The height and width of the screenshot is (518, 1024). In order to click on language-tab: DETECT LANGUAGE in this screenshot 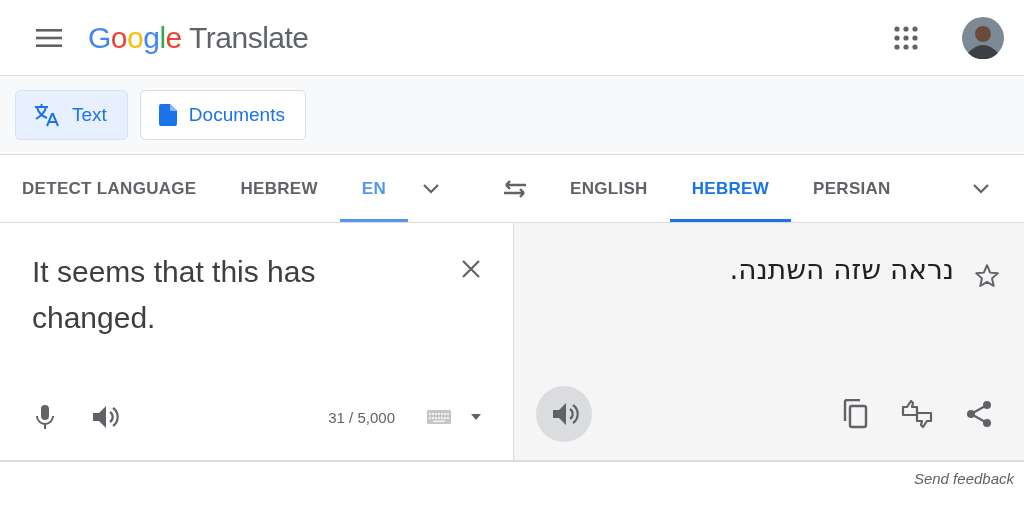, I will do `click(109, 188)`.